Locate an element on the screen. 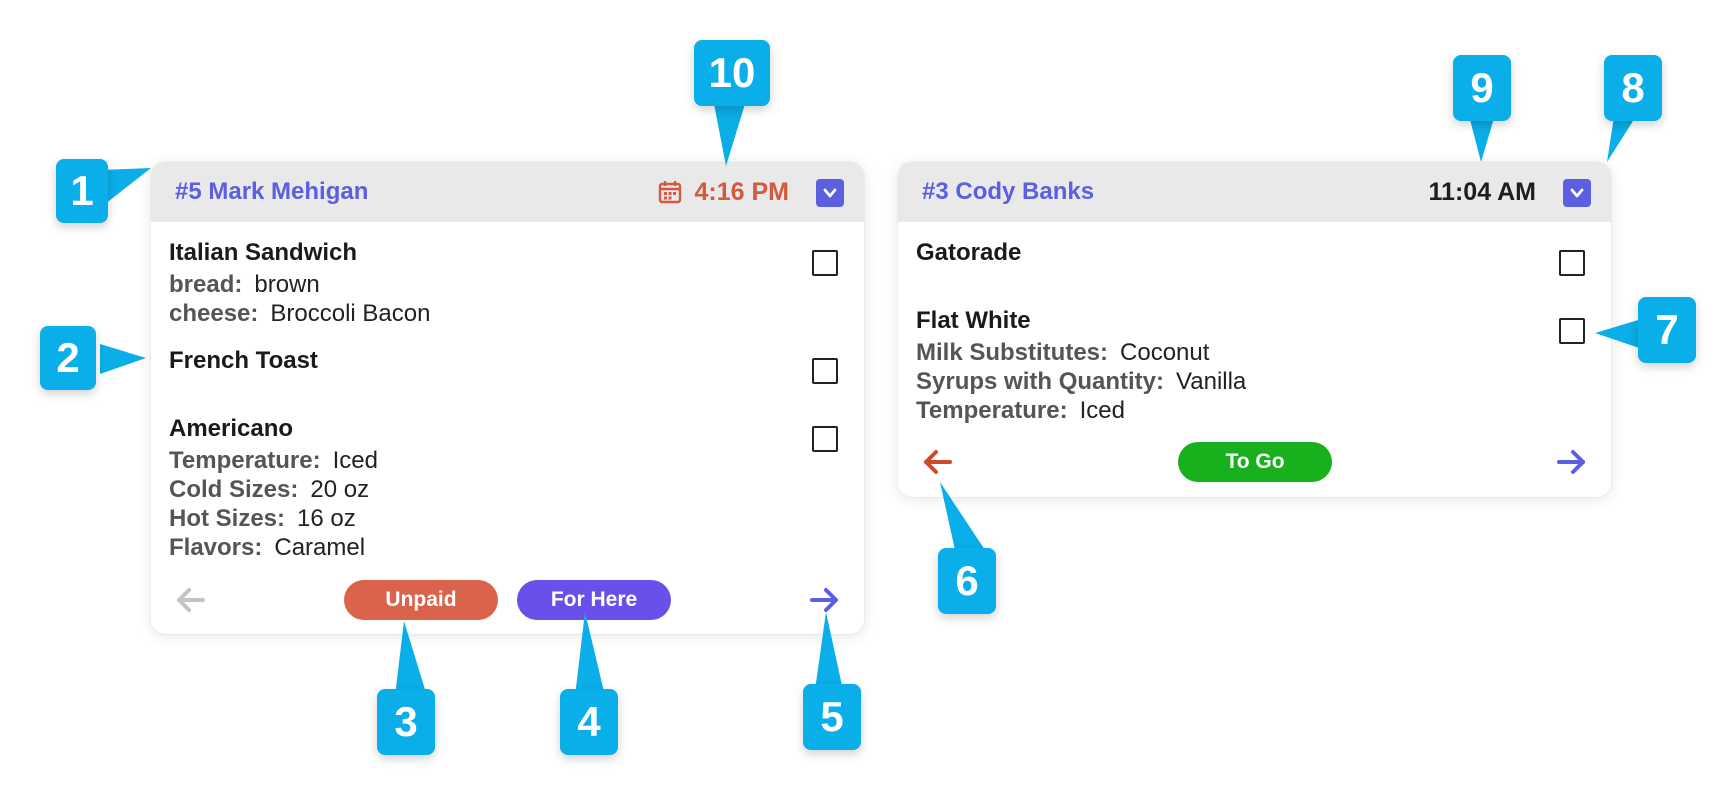  order-time-text: 4:16 PM is located at coordinates (741, 191).